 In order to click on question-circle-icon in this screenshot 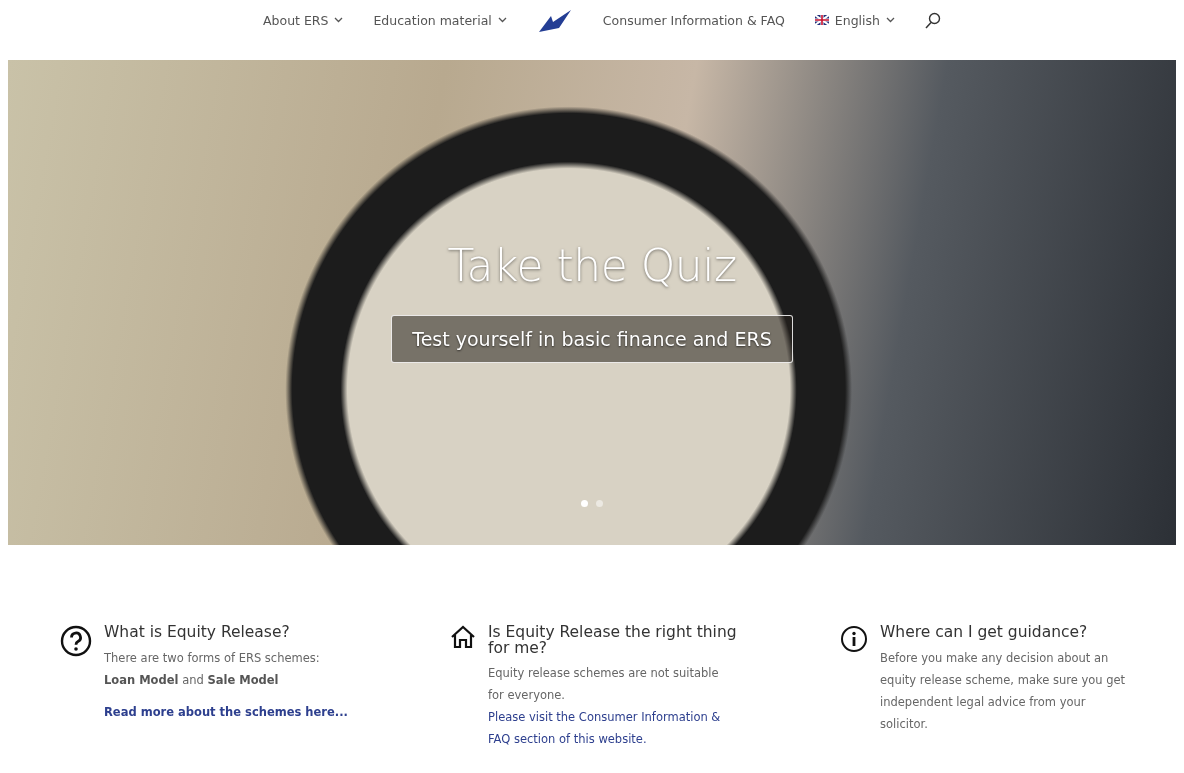, I will do `click(76, 641)`.